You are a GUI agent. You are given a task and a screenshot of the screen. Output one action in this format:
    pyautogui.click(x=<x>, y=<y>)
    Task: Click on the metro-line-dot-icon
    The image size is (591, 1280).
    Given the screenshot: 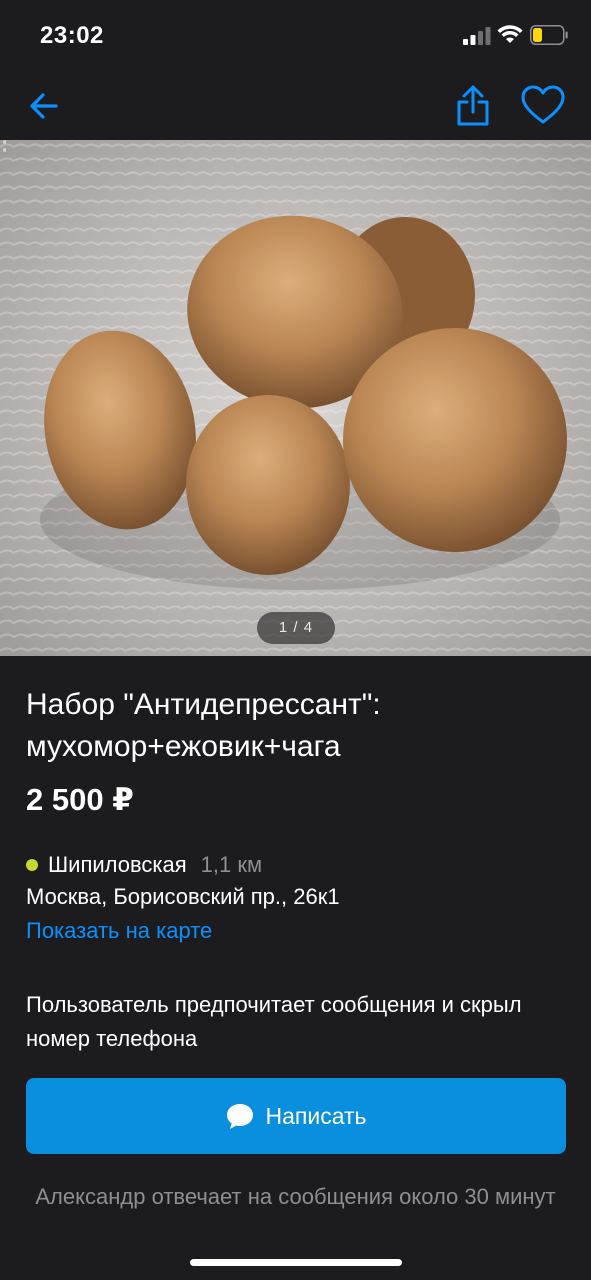 What is the action you would take?
    pyautogui.click(x=32, y=865)
    